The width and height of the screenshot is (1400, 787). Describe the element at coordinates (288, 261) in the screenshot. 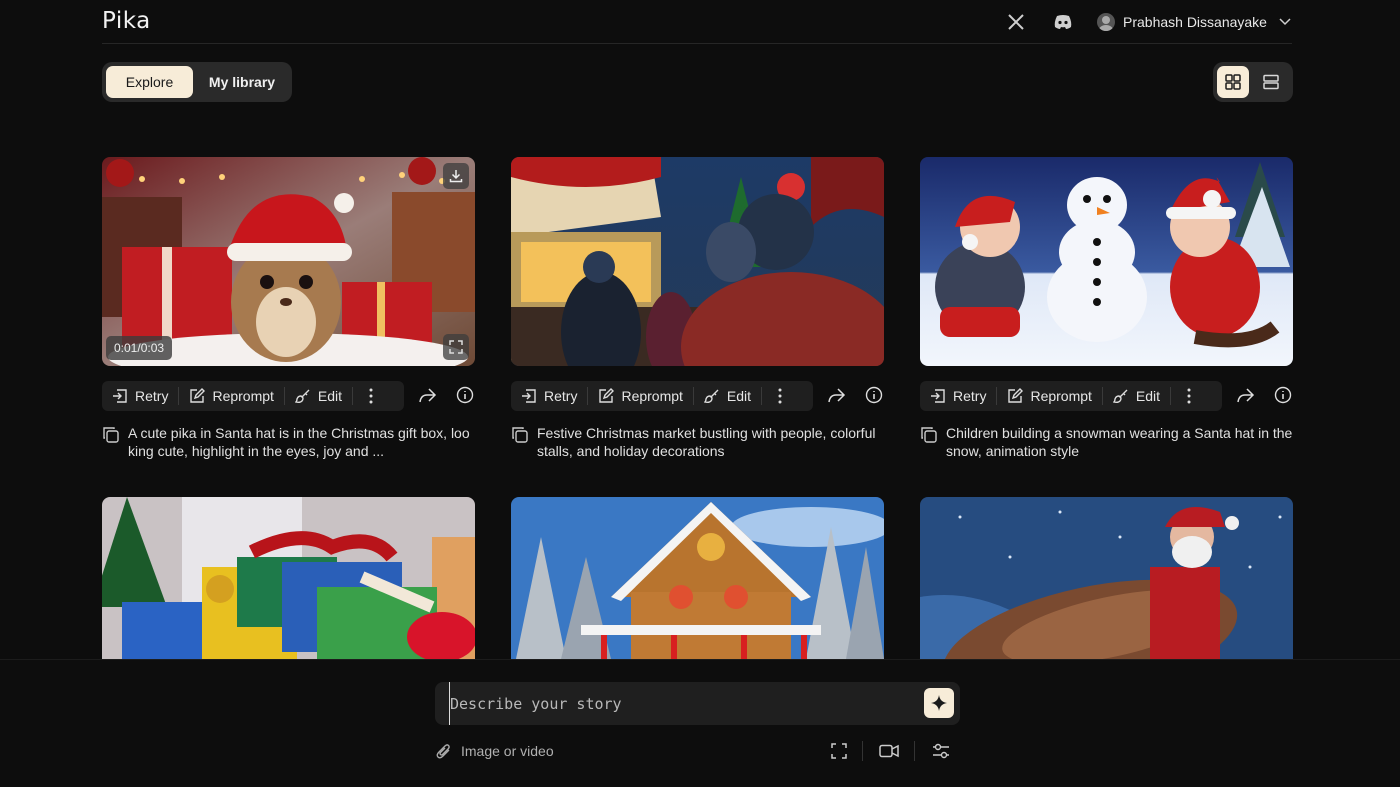

I see `video-thumbnail: 0:01/0:03` at that location.